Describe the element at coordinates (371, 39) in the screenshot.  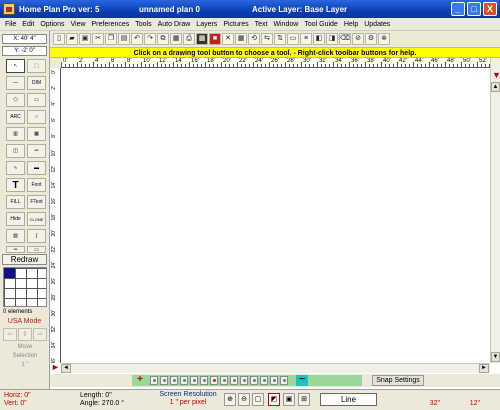
I see `settings-icon: ⚙` at that location.